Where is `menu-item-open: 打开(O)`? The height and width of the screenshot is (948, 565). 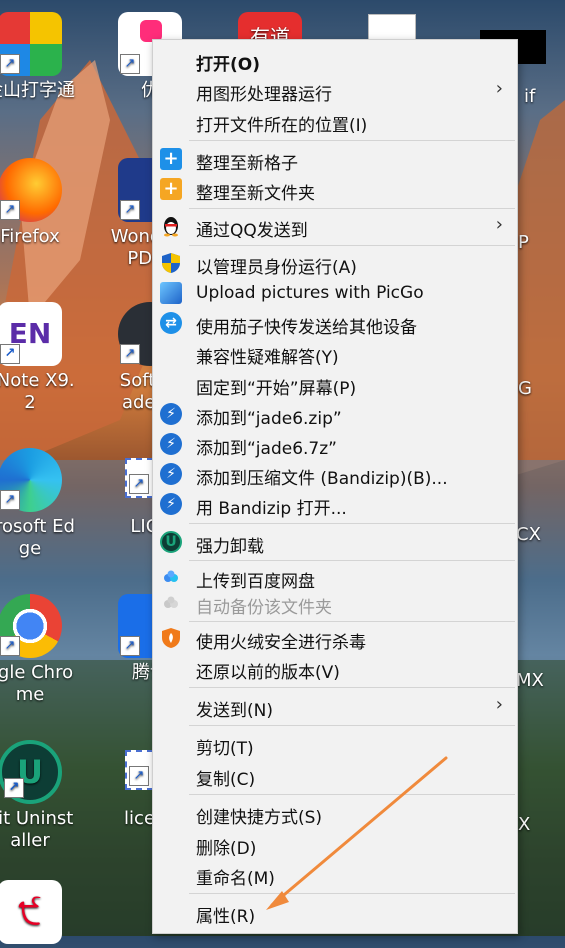
menu-item-open: 打开(O) is located at coordinates (335, 60).